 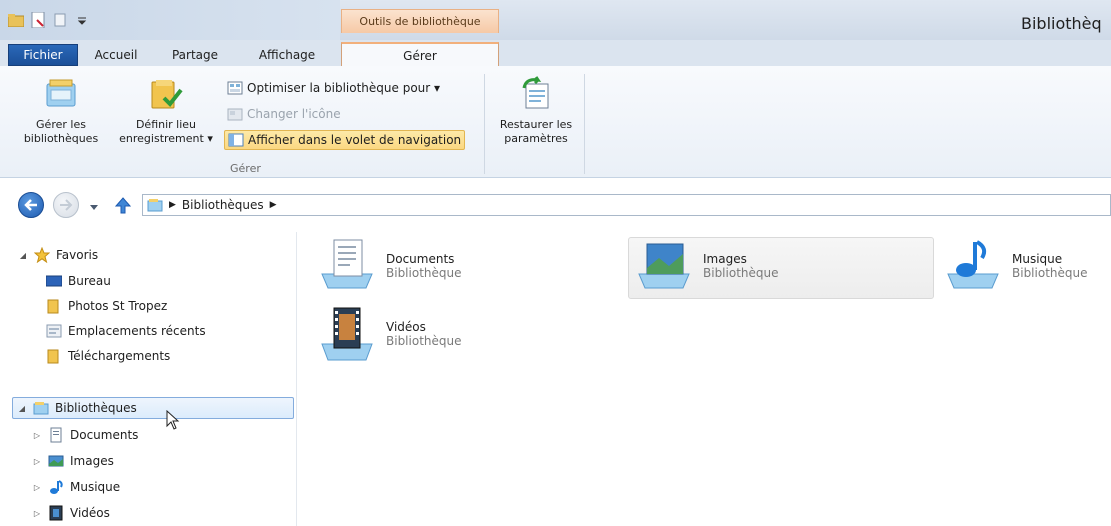 I want to click on address-row: ▶ Bibliothèques ▶, so click(x=555, y=205).